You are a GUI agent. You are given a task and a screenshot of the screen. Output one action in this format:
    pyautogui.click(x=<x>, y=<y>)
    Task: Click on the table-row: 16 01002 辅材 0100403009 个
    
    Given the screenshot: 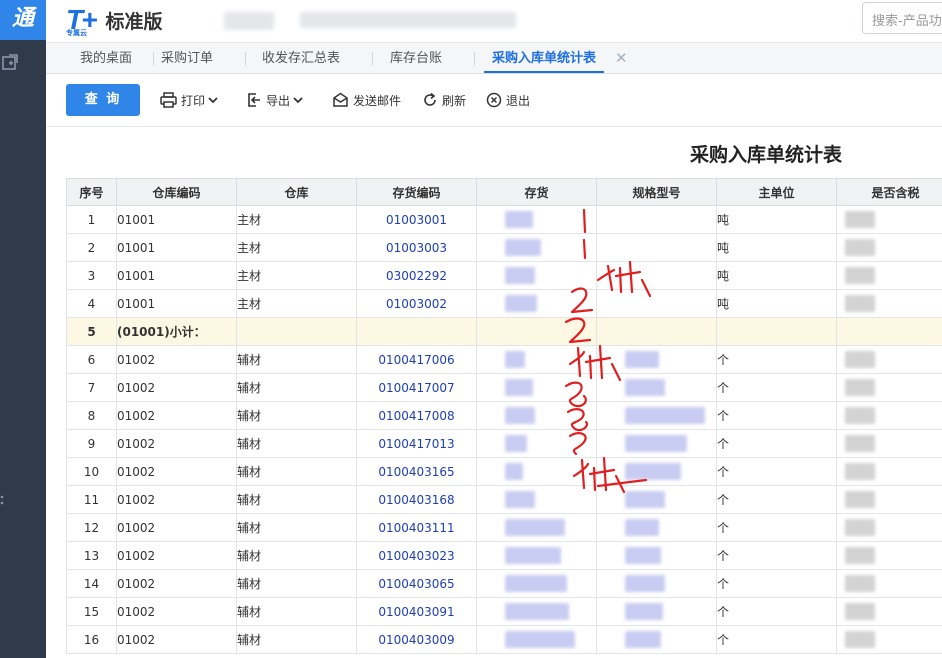 What is the action you would take?
    pyautogui.click(x=504, y=639)
    